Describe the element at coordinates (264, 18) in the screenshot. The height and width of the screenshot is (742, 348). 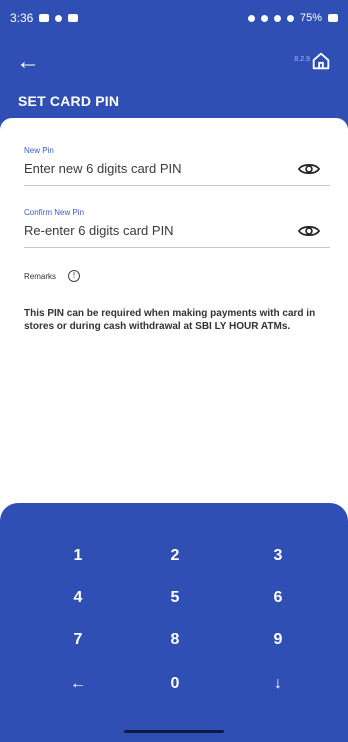
I see `mute-icon` at that location.